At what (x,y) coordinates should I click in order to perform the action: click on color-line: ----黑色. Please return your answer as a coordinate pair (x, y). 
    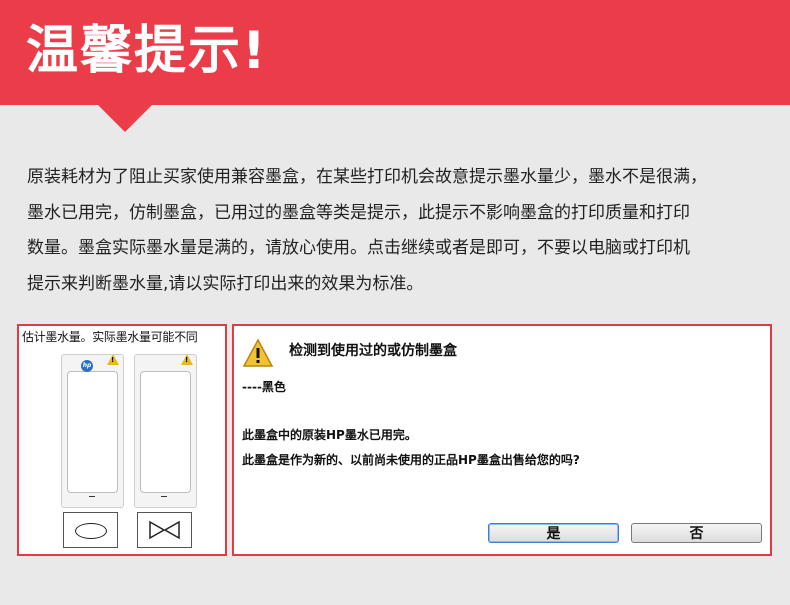
    Looking at the image, I should click on (264, 387).